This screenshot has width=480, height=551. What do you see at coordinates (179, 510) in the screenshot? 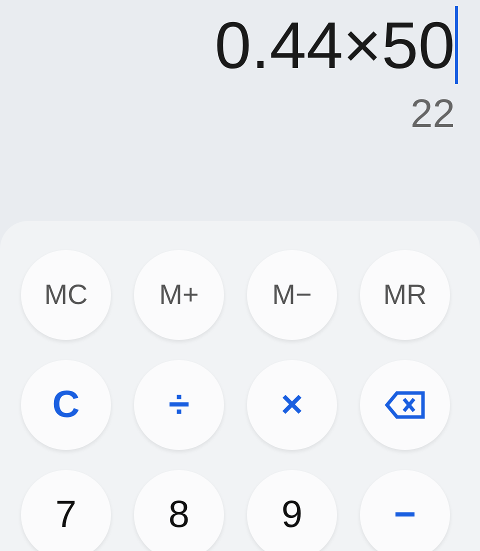
I see `digit-key: 8` at bounding box center [179, 510].